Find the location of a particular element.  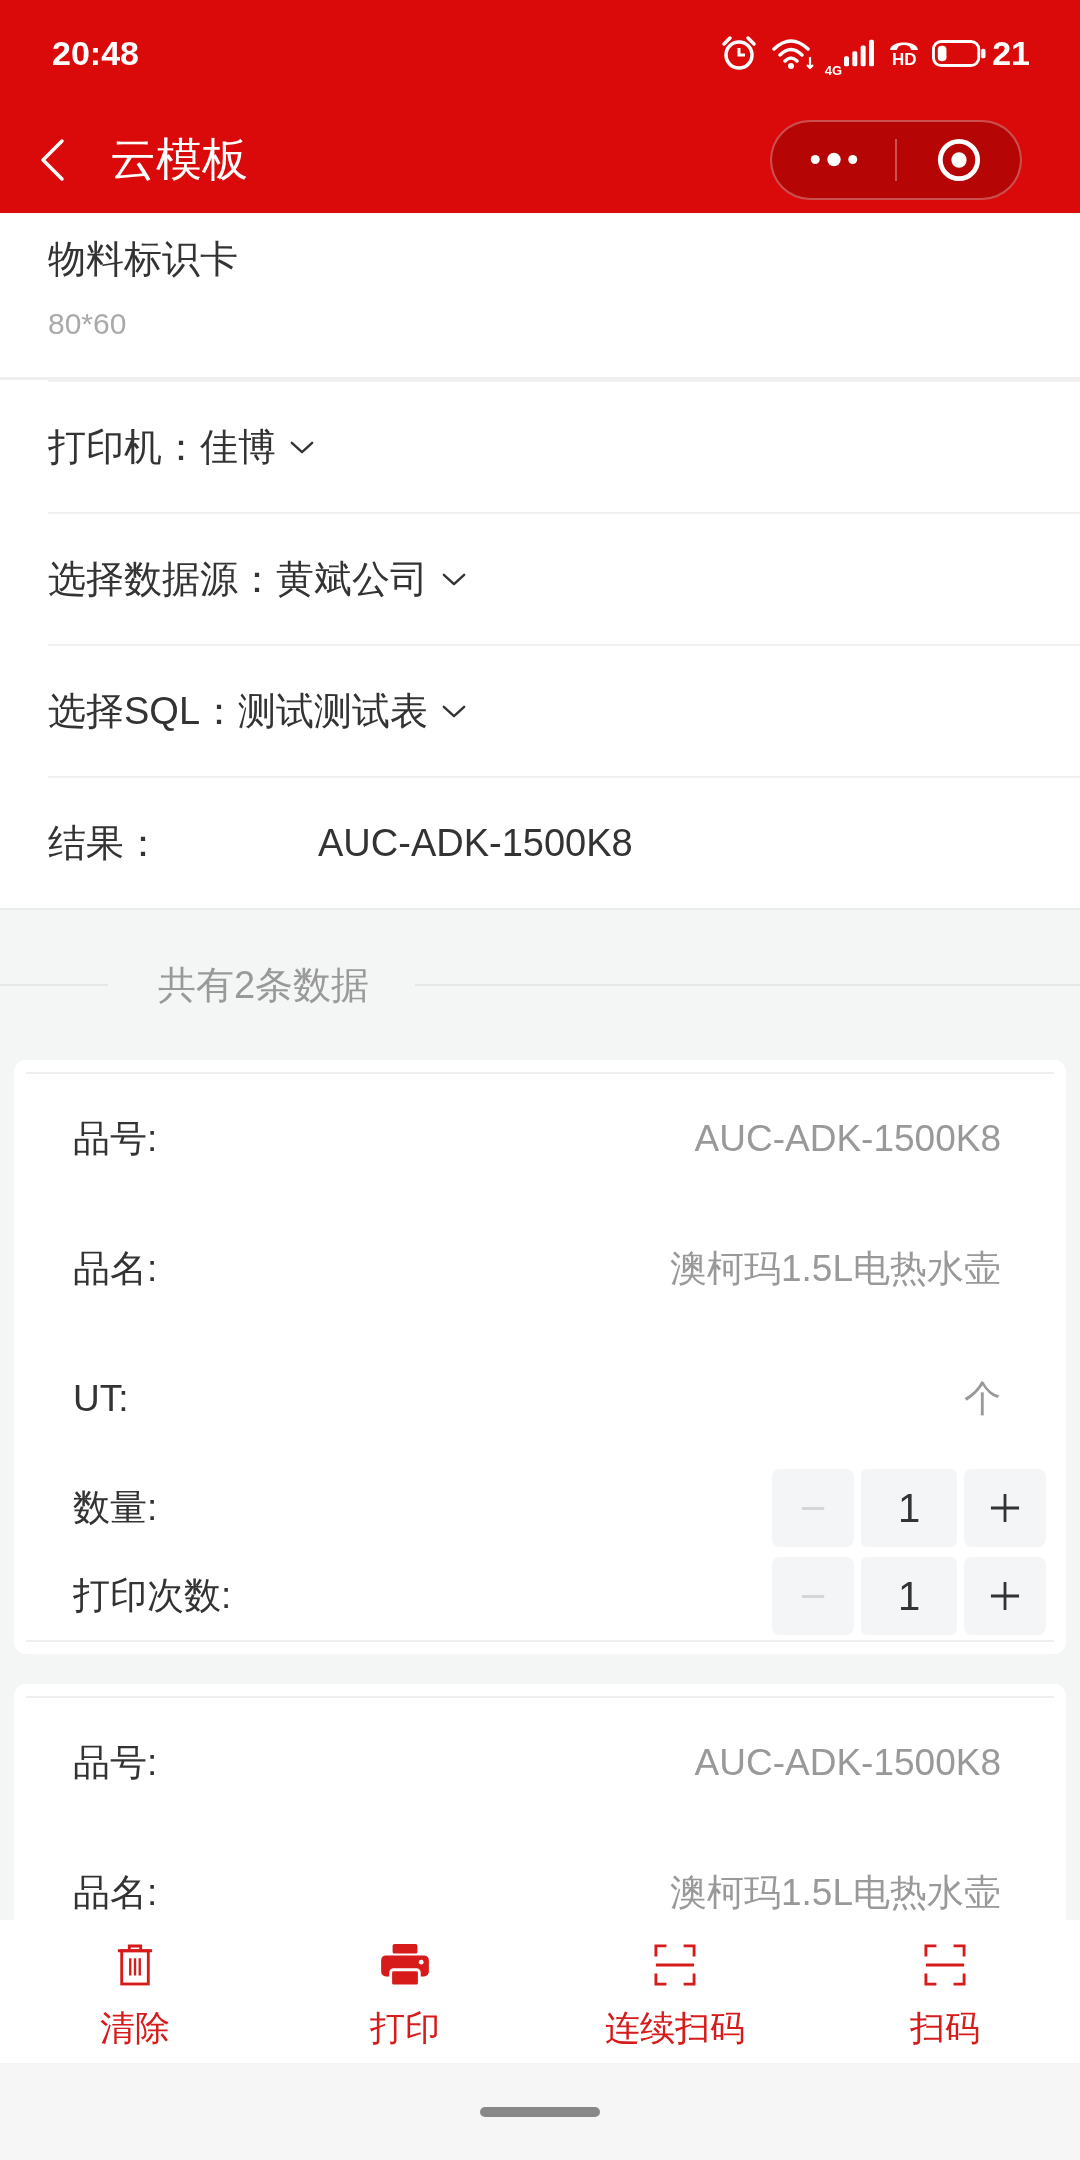

template-size: 80*60 is located at coordinates (88, 324).